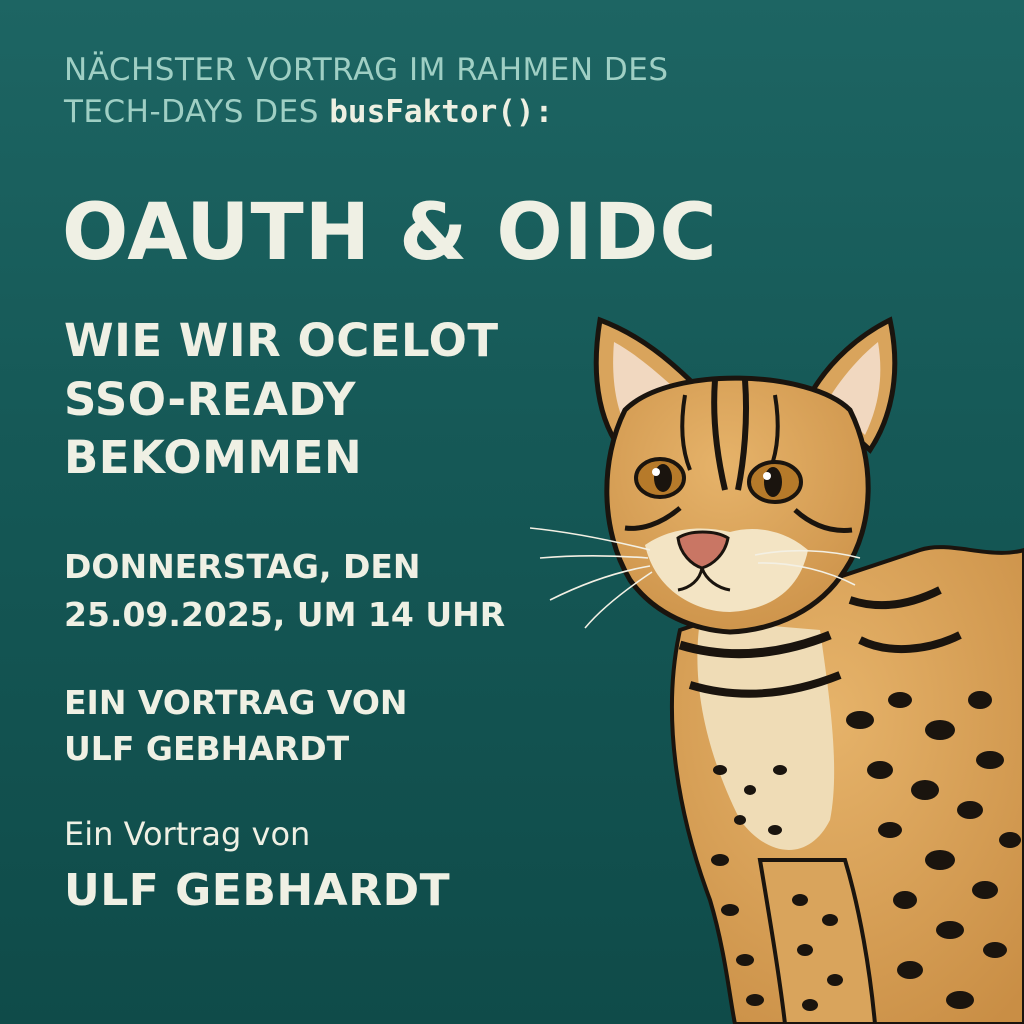 The height and width of the screenshot is (1024, 1024). What do you see at coordinates (390, 233) in the screenshot?
I see `talk-title: OAUTH & OIDC` at bounding box center [390, 233].